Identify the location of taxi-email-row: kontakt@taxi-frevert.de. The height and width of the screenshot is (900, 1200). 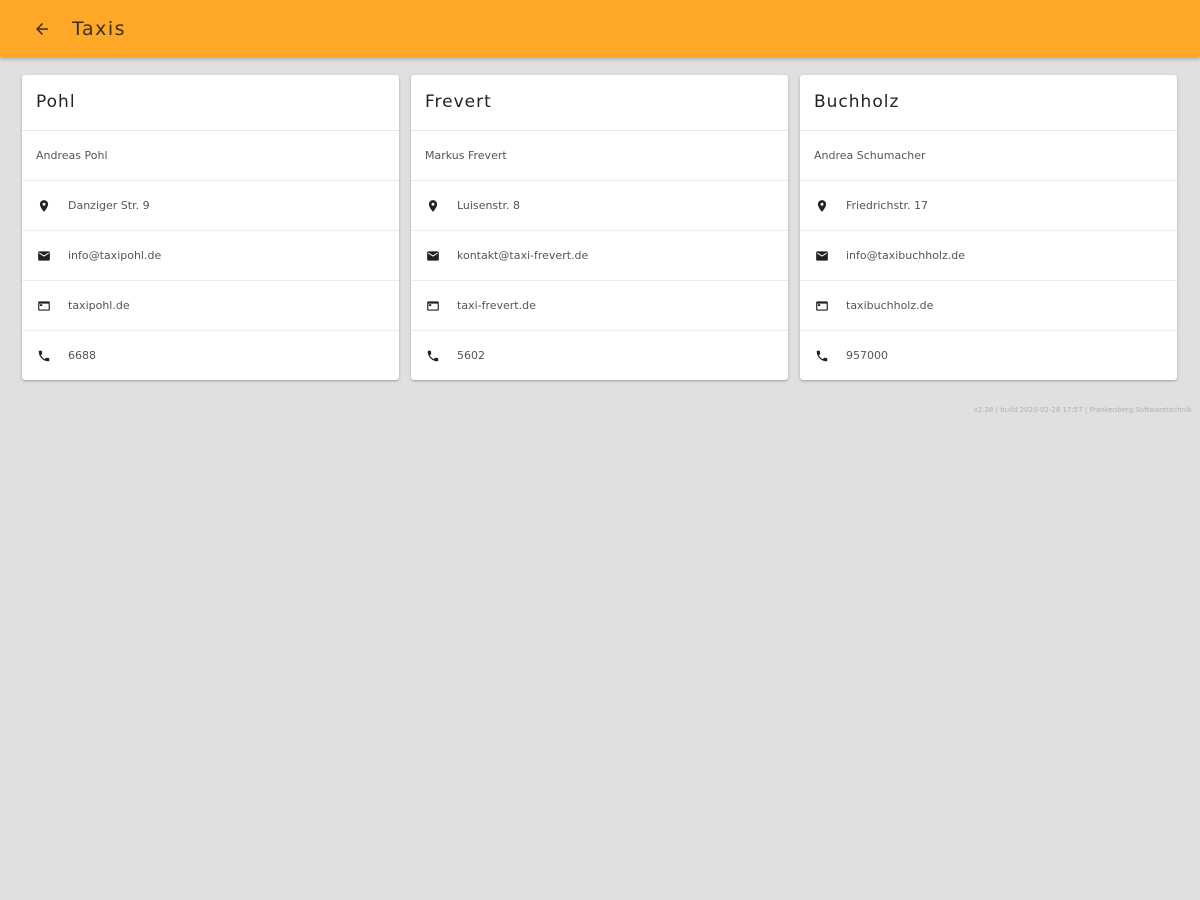
(599, 256).